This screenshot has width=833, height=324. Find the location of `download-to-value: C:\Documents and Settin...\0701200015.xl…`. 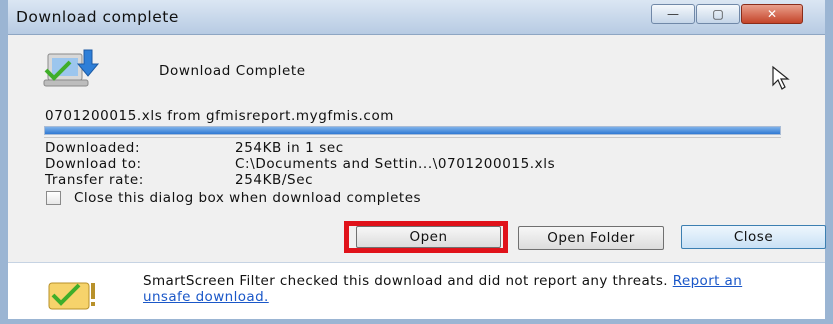

download-to-value: C:\Documents and Settin...\0701200015.xl… is located at coordinates (395, 164).